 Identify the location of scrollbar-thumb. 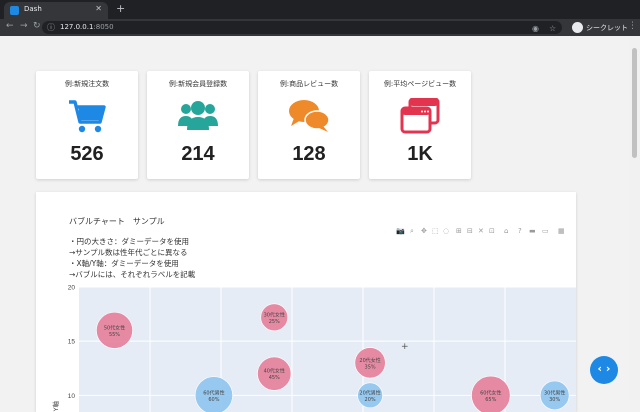
(634, 103).